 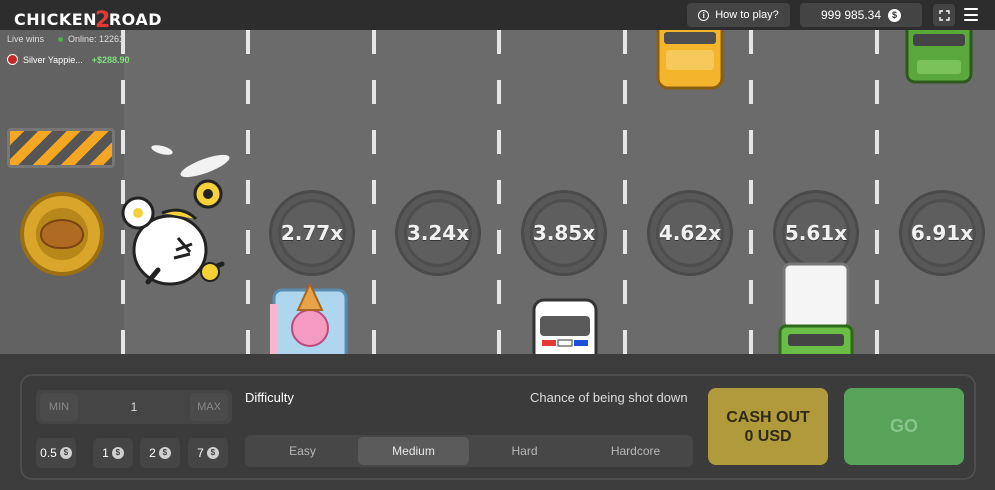 What do you see at coordinates (12, 59) in the screenshot?
I see `avatar` at bounding box center [12, 59].